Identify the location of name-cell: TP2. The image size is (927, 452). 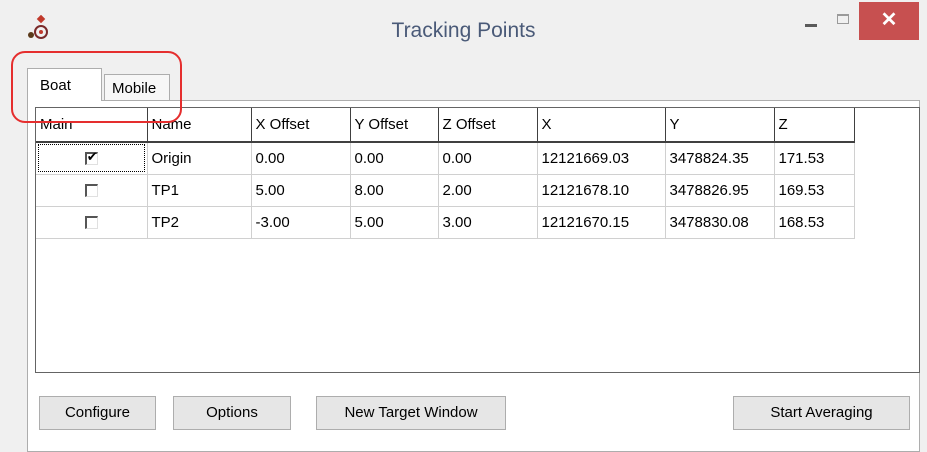
(199, 222).